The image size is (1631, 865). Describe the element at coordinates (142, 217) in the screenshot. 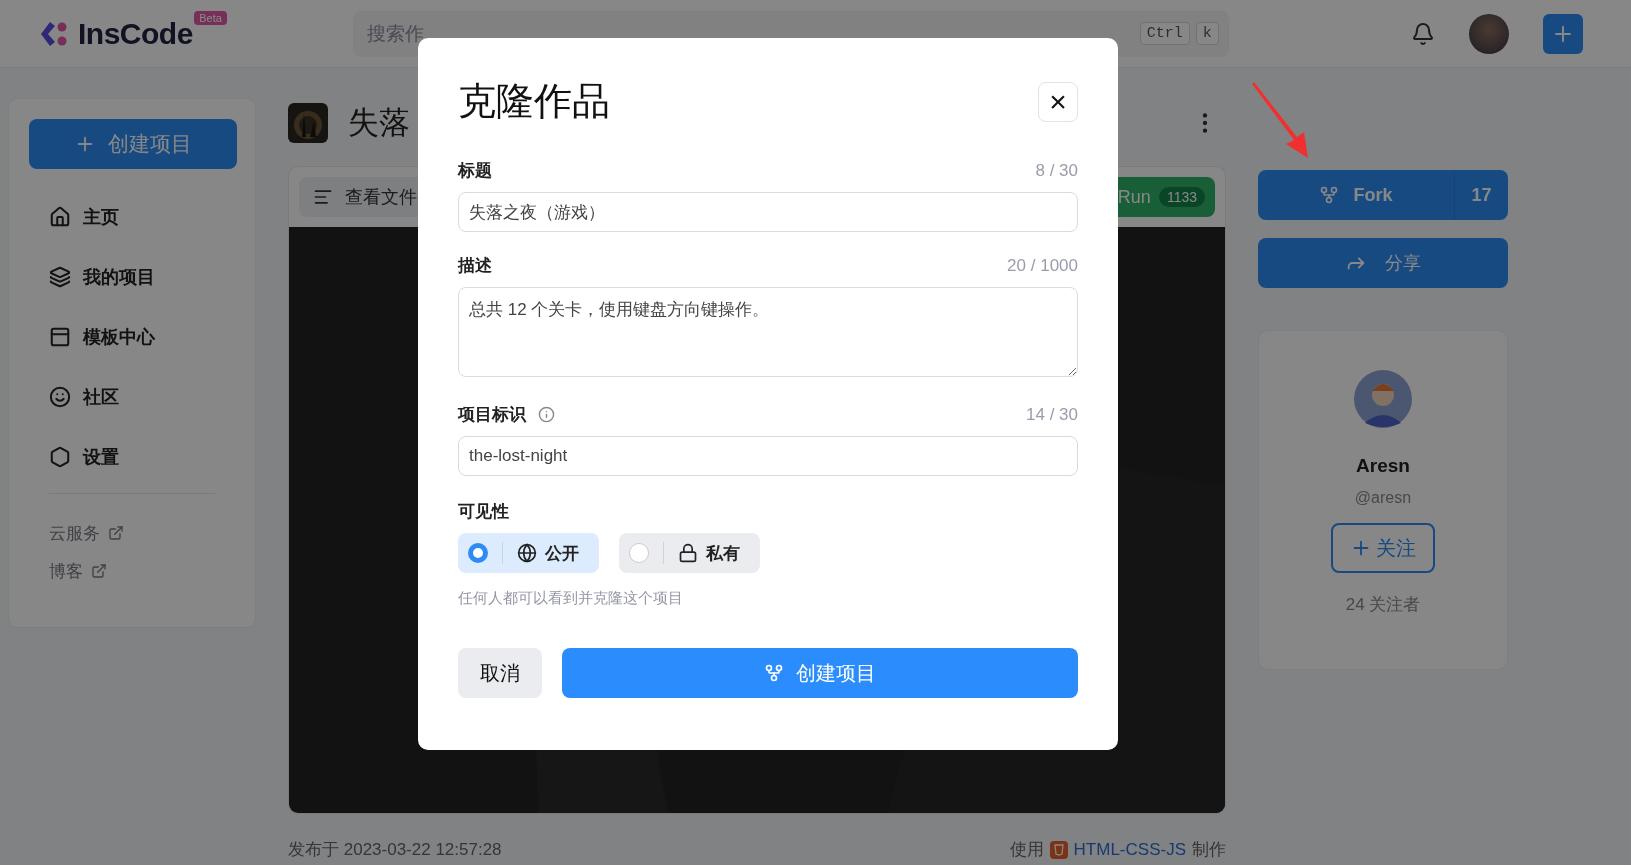

I see `sidebar-item: 主页` at that location.